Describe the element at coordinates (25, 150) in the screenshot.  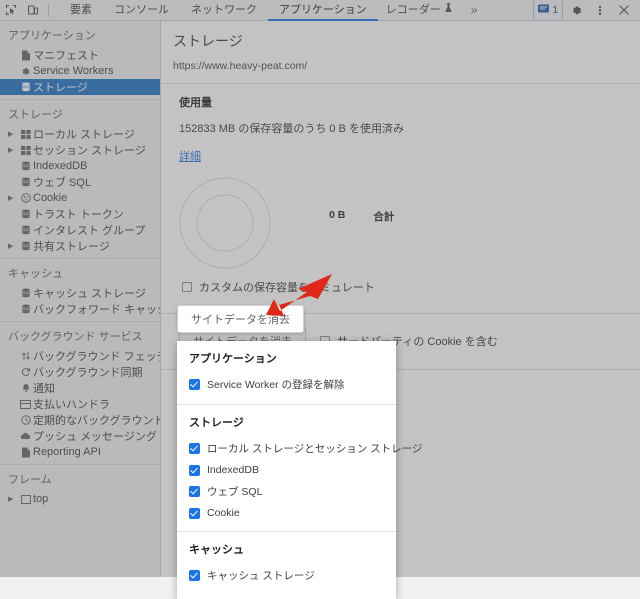
I see `table-icon` at that location.